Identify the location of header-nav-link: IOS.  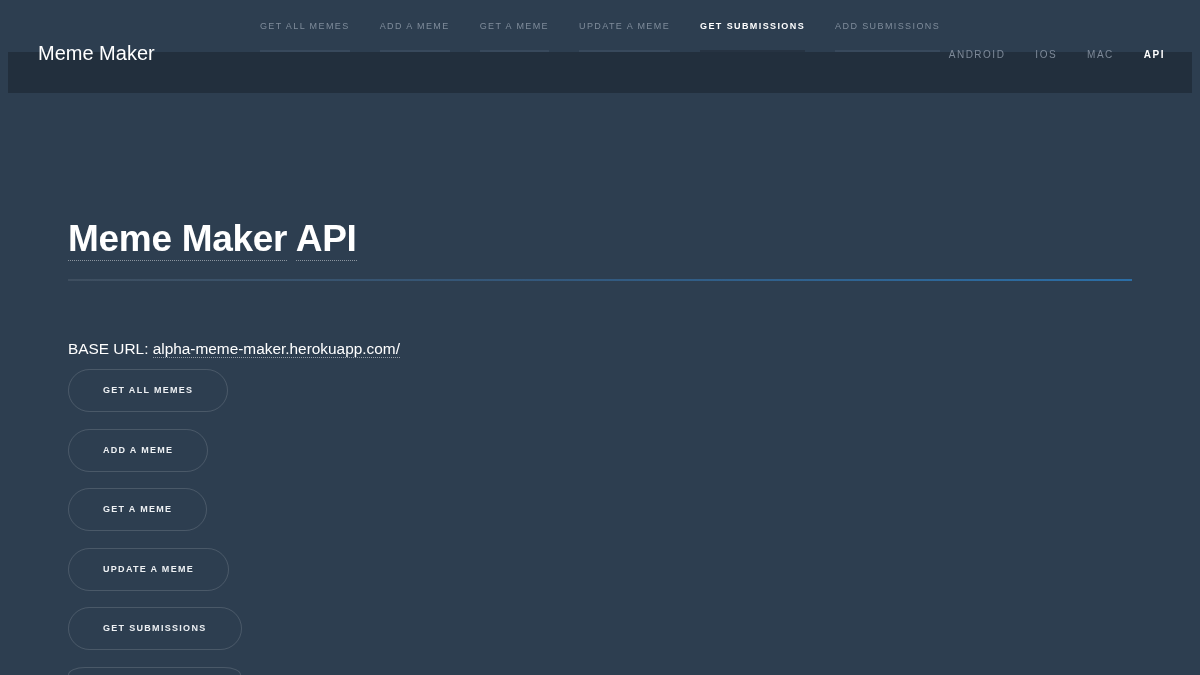
(1046, 54).